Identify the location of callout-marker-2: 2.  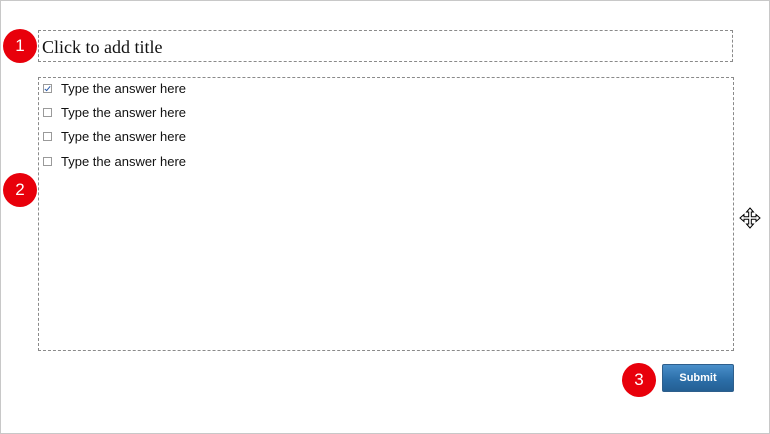
(20, 190).